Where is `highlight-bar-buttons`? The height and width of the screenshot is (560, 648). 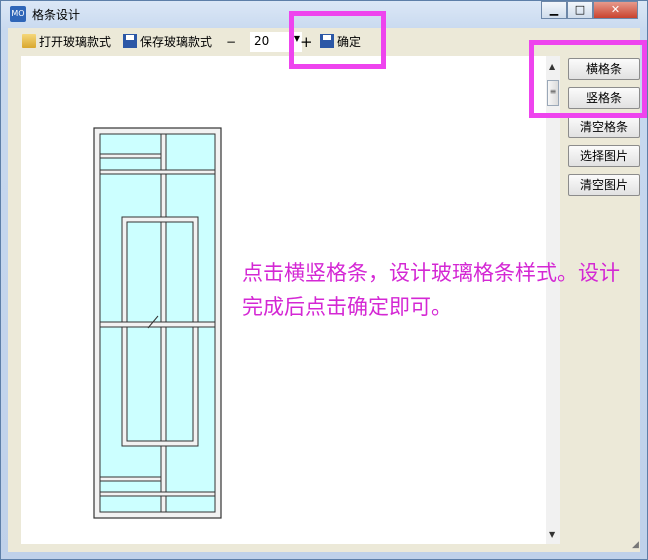
highlight-bar-buttons is located at coordinates (588, 79).